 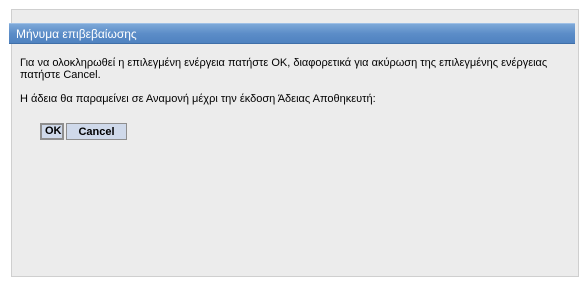 What do you see at coordinates (292, 33) in the screenshot?
I see `dialog-titlebar: Μήνυμα επιβεβαίωσης` at bounding box center [292, 33].